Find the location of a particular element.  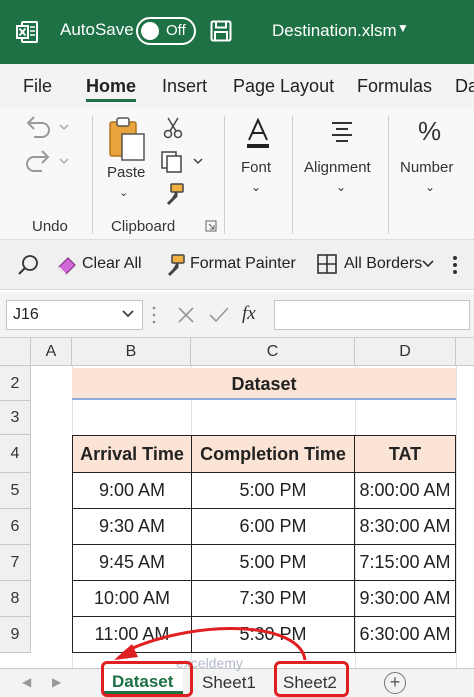

add-sheet-icon: + is located at coordinates (395, 683).